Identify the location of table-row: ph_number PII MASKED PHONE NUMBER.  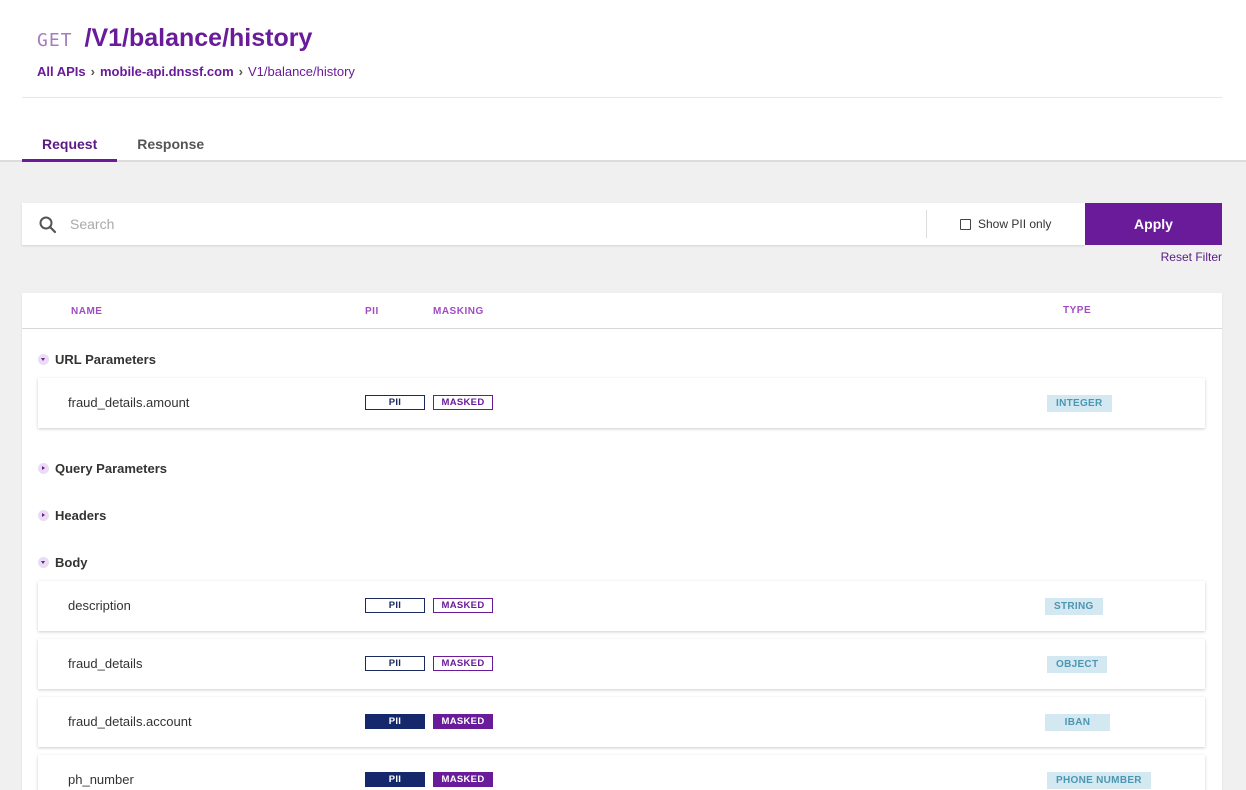
(621, 772).